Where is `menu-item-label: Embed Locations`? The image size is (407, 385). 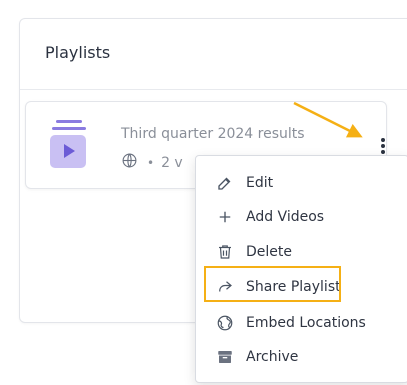 menu-item-label: Embed Locations is located at coordinates (306, 323).